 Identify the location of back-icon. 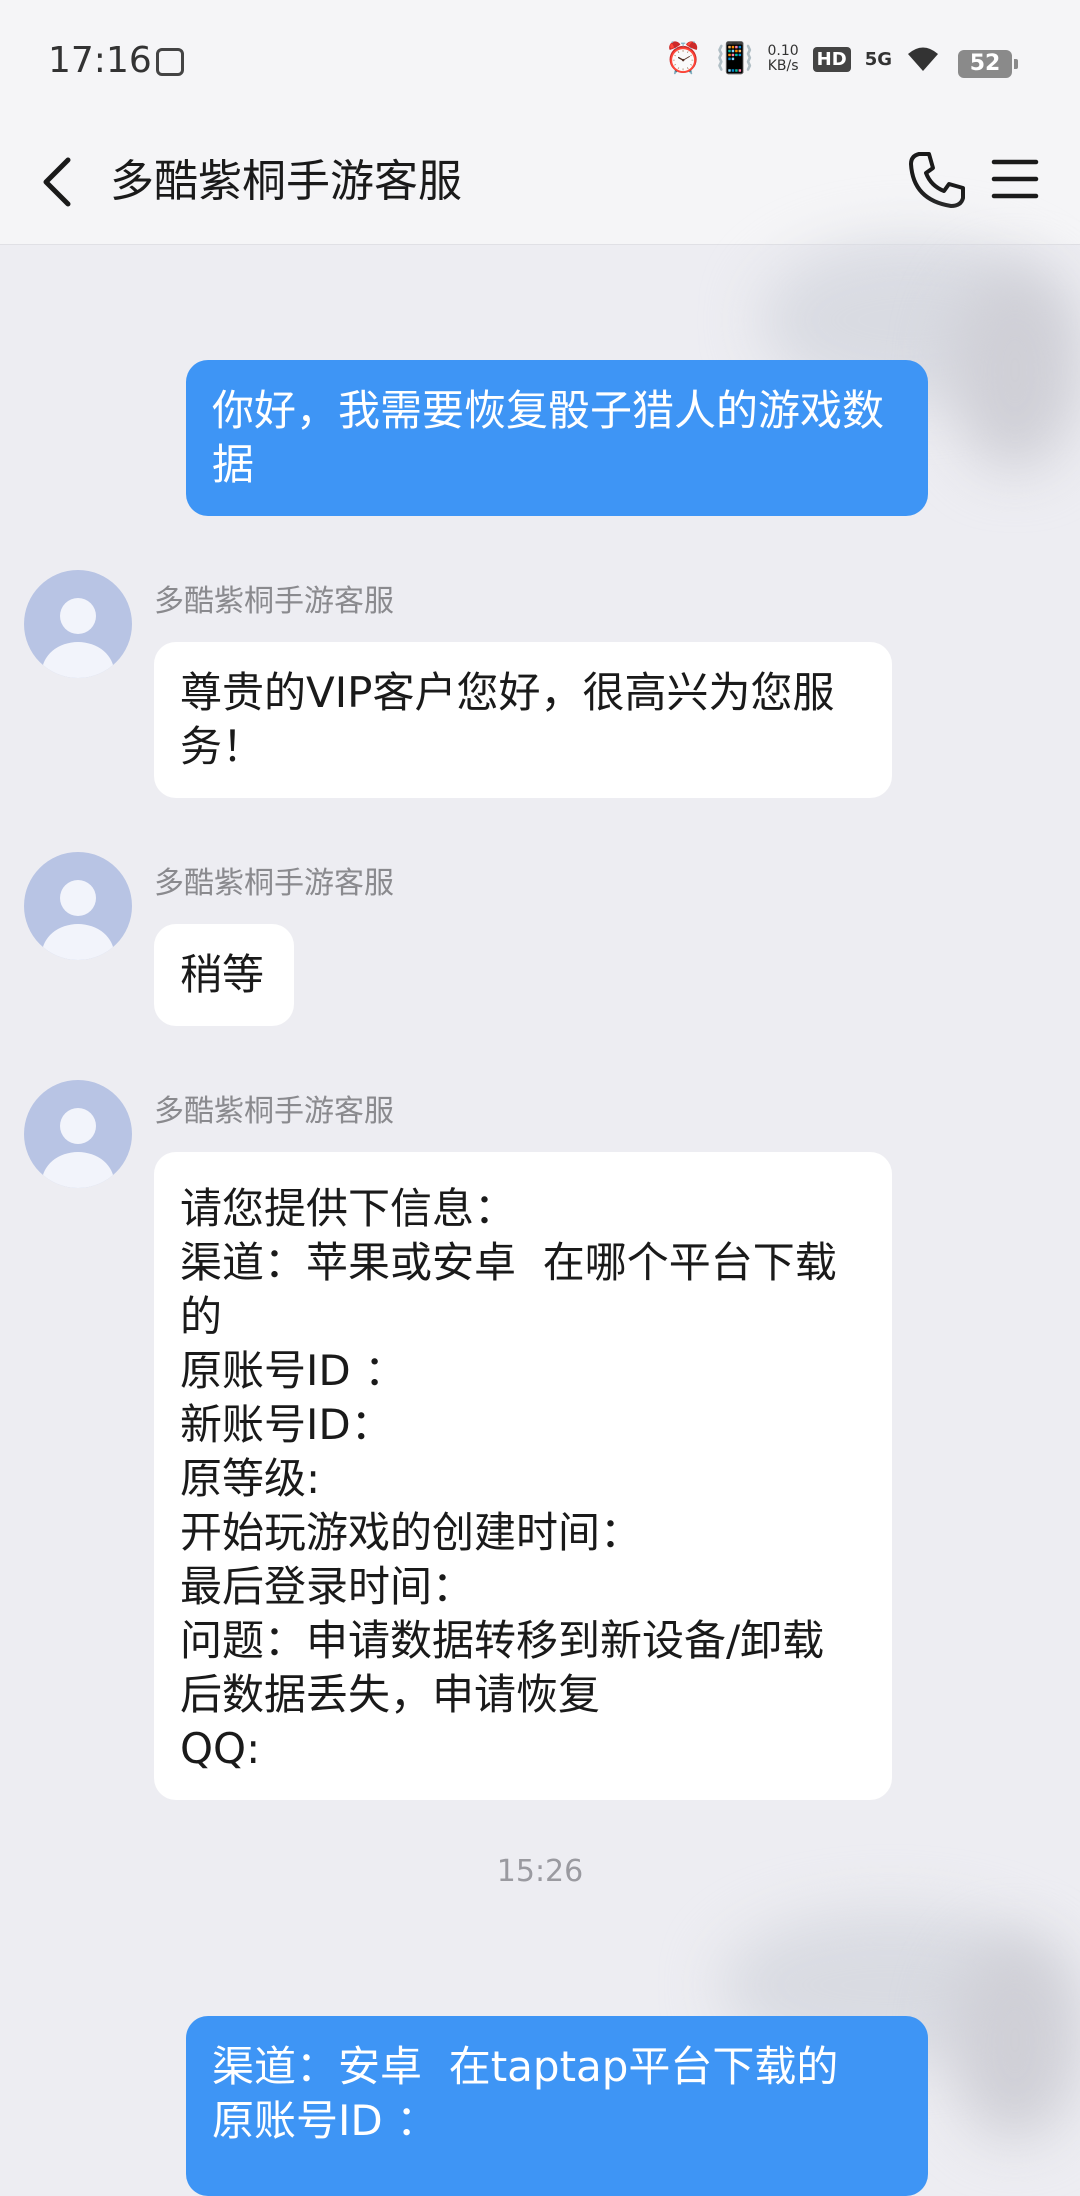
(60, 182).